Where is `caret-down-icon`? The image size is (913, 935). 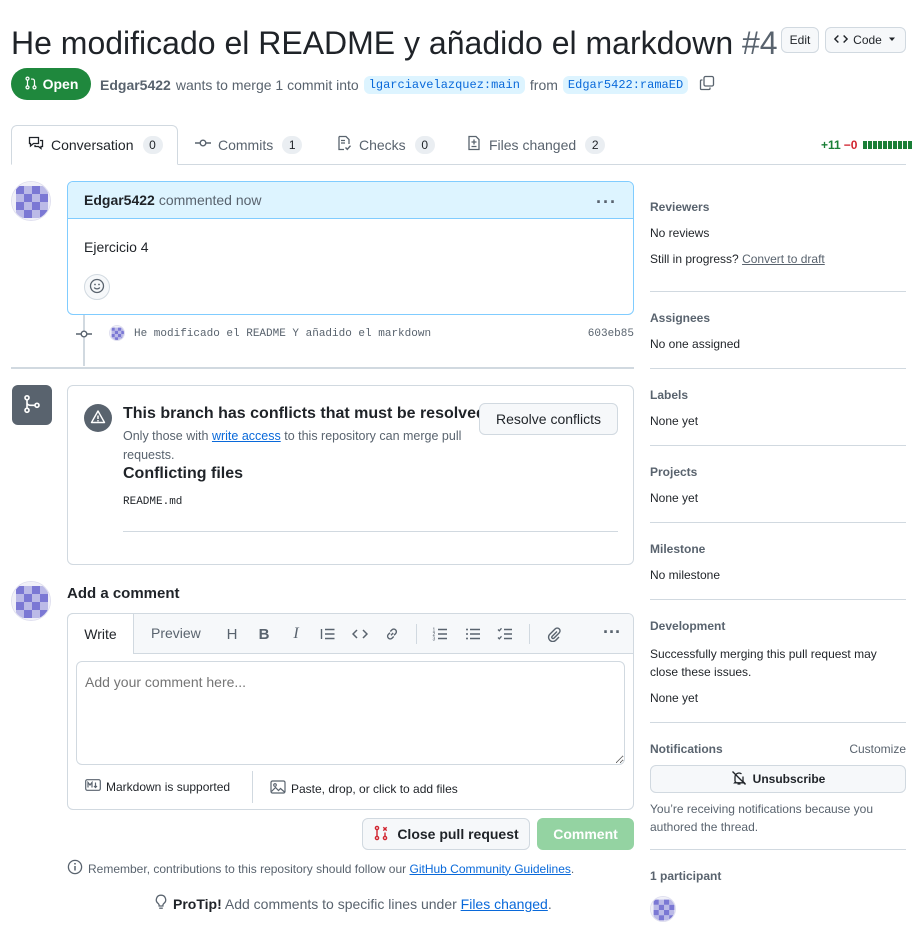 caret-down-icon is located at coordinates (892, 40).